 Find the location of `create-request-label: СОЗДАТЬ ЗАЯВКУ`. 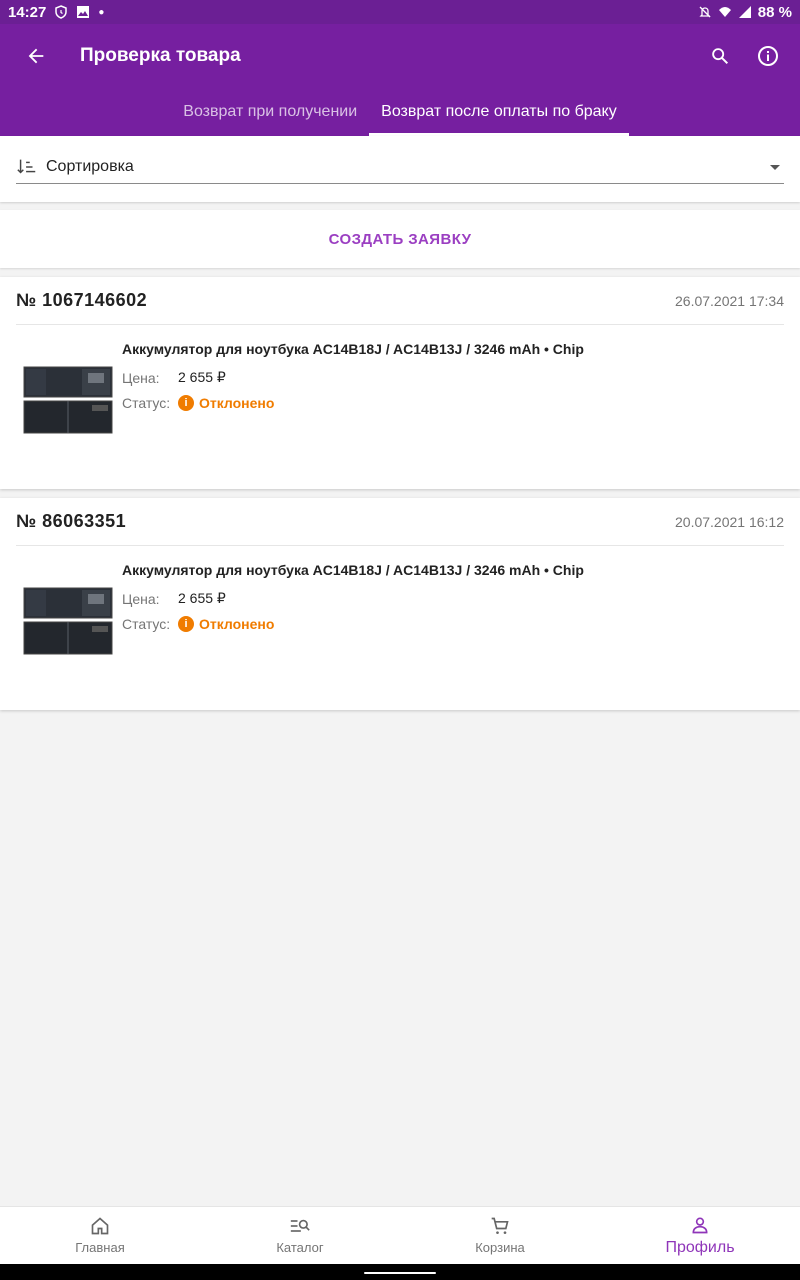

create-request-label: СОЗДАТЬ ЗАЯВКУ is located at coordinates (400, 239).